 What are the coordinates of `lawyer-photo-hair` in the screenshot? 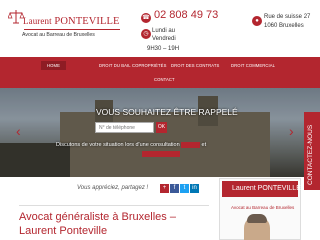 It's located at (257, 218).